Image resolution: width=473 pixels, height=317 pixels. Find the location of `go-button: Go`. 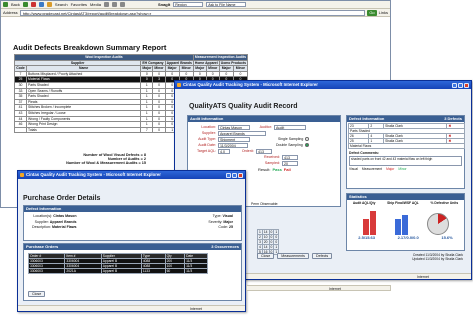

go-button: Go is located at coordinates (372, 12).